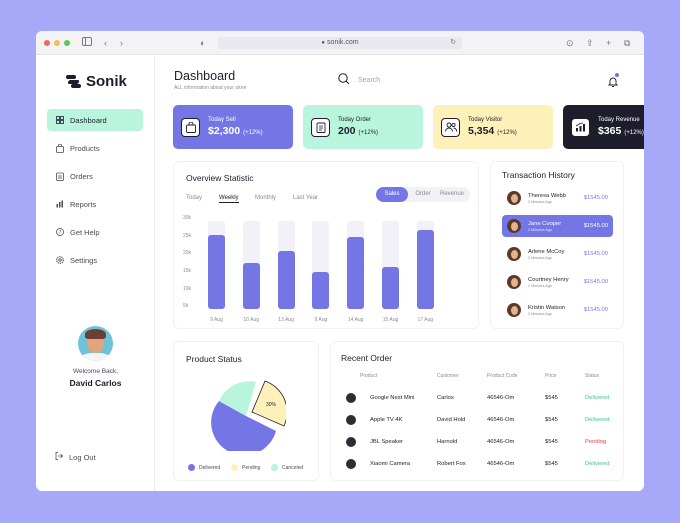  Describe the element at coordinates (627, 43) in the screenshot. I see `tabs-overview-icon: ⧉` at that location.